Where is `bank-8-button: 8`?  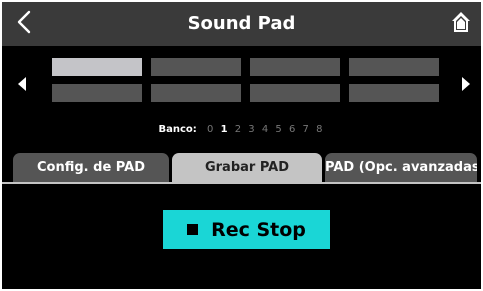
bank-8-button: 8 is located at coordinates (319, 129).